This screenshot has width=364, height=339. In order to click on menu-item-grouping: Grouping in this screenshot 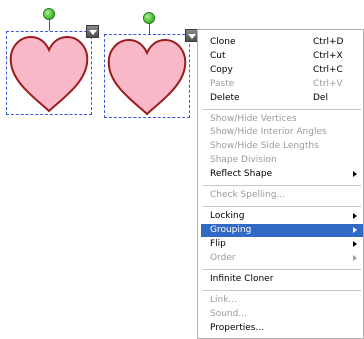, I will do `click(282, 230)`.